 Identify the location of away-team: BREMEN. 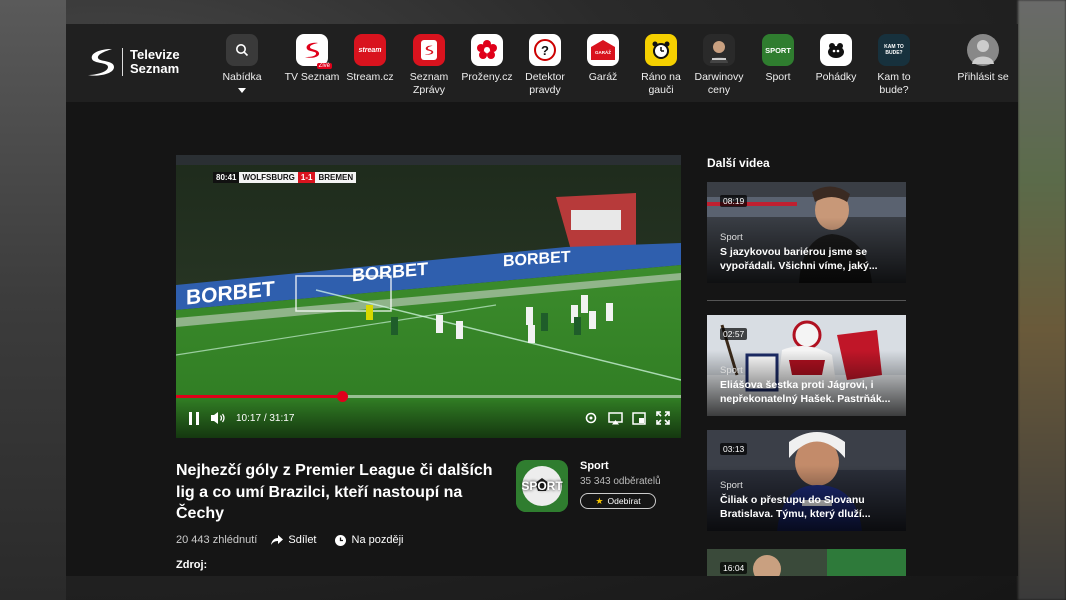
(336, 177).